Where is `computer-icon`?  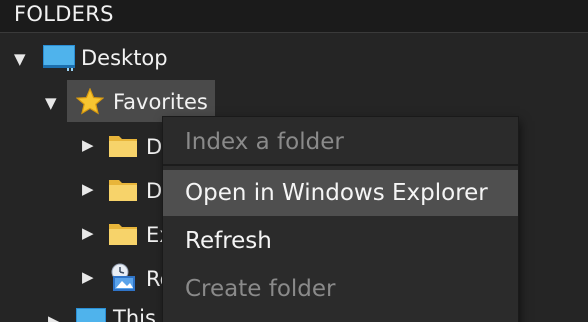 computer-icon is located at coordinates (91, 315).